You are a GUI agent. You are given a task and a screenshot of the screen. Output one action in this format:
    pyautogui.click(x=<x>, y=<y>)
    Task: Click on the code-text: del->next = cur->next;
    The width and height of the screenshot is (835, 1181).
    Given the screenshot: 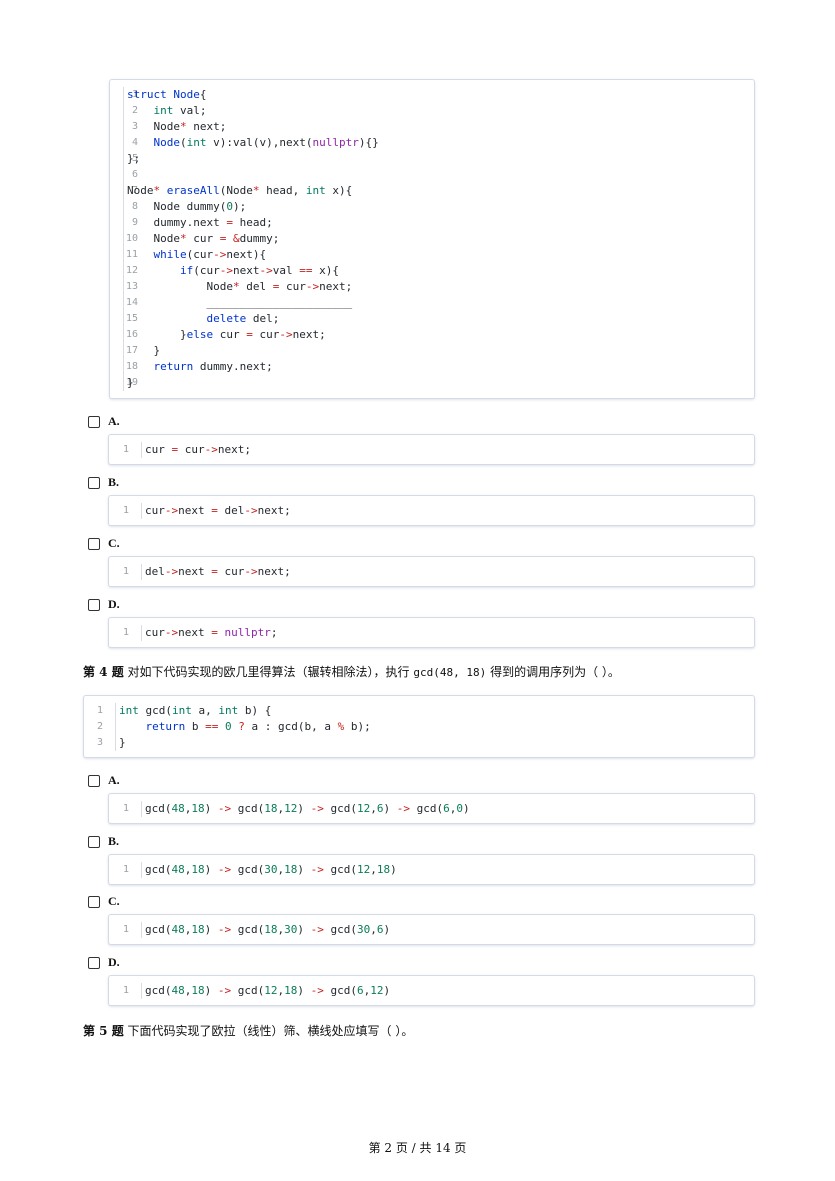 What is the action you would take?
    pyautogui.click(x=216, y=572)
    